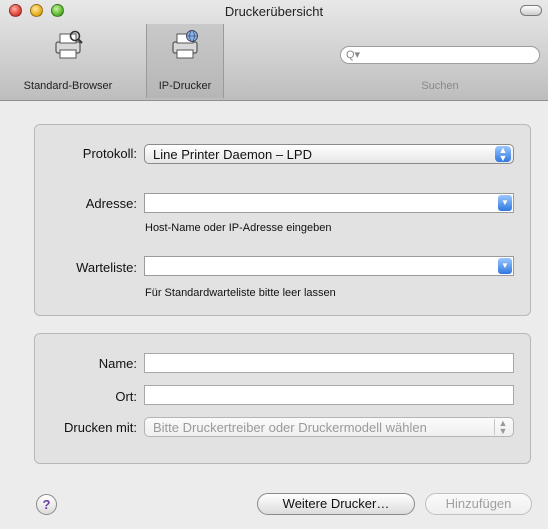 The image size is (548, 529). I want to click on print-with-label: Drucken mit:, so click(100, 427).